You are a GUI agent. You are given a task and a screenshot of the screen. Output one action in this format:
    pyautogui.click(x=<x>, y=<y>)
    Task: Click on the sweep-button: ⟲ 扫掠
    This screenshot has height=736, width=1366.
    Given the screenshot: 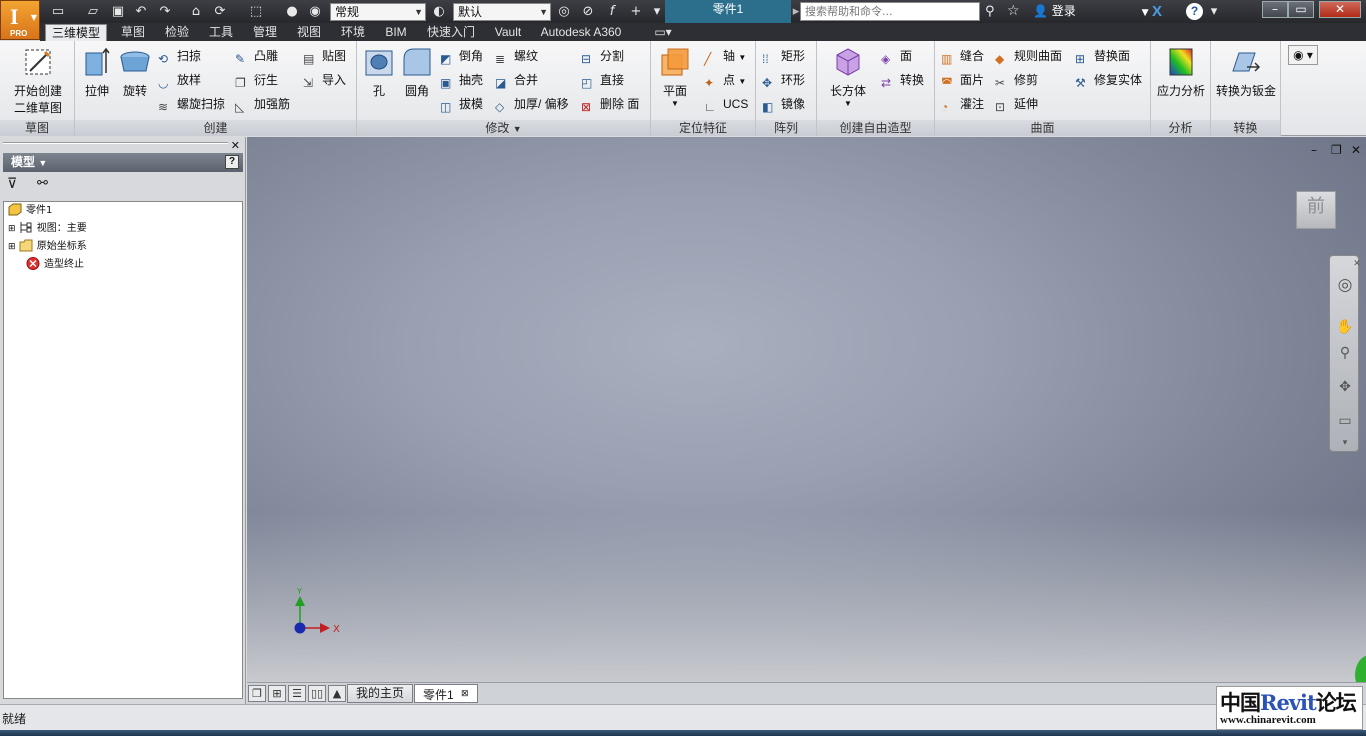 What is the action you would take?
    pyautogui.click(x=179, y=56)
    